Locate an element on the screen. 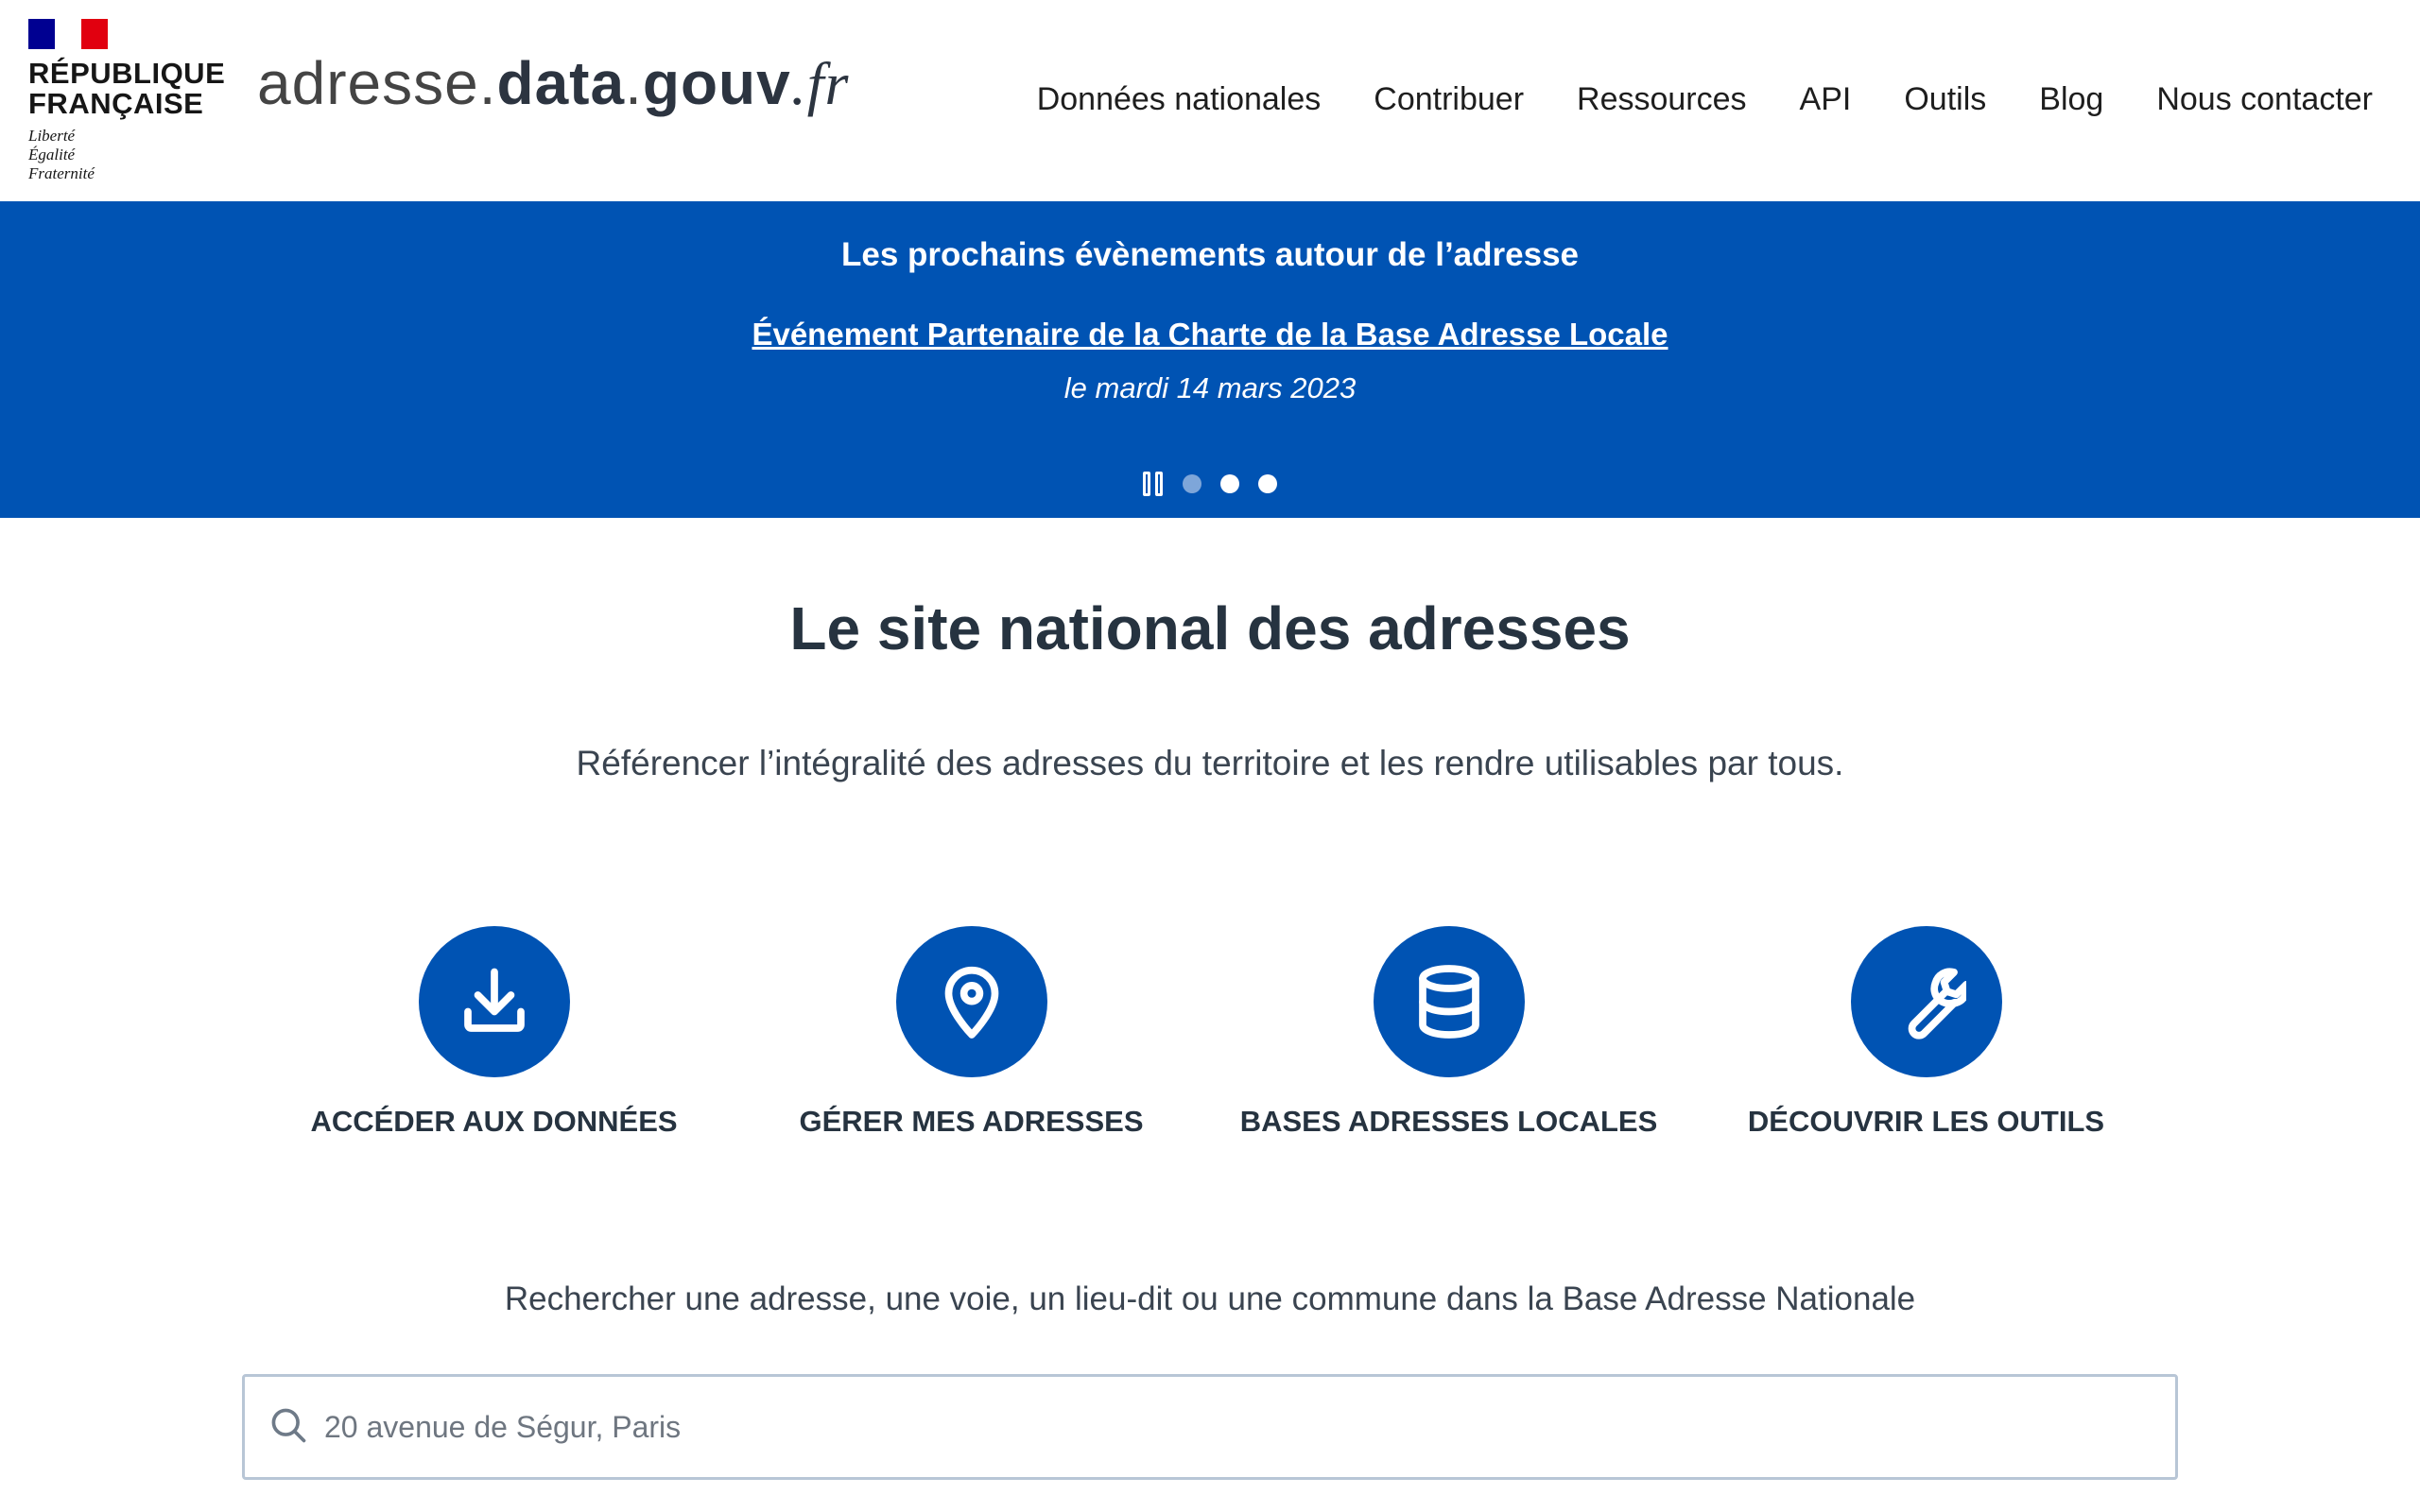 The image size is (2420, 1512). site-name-gouv: gouv is located at coordinates (717, 83).